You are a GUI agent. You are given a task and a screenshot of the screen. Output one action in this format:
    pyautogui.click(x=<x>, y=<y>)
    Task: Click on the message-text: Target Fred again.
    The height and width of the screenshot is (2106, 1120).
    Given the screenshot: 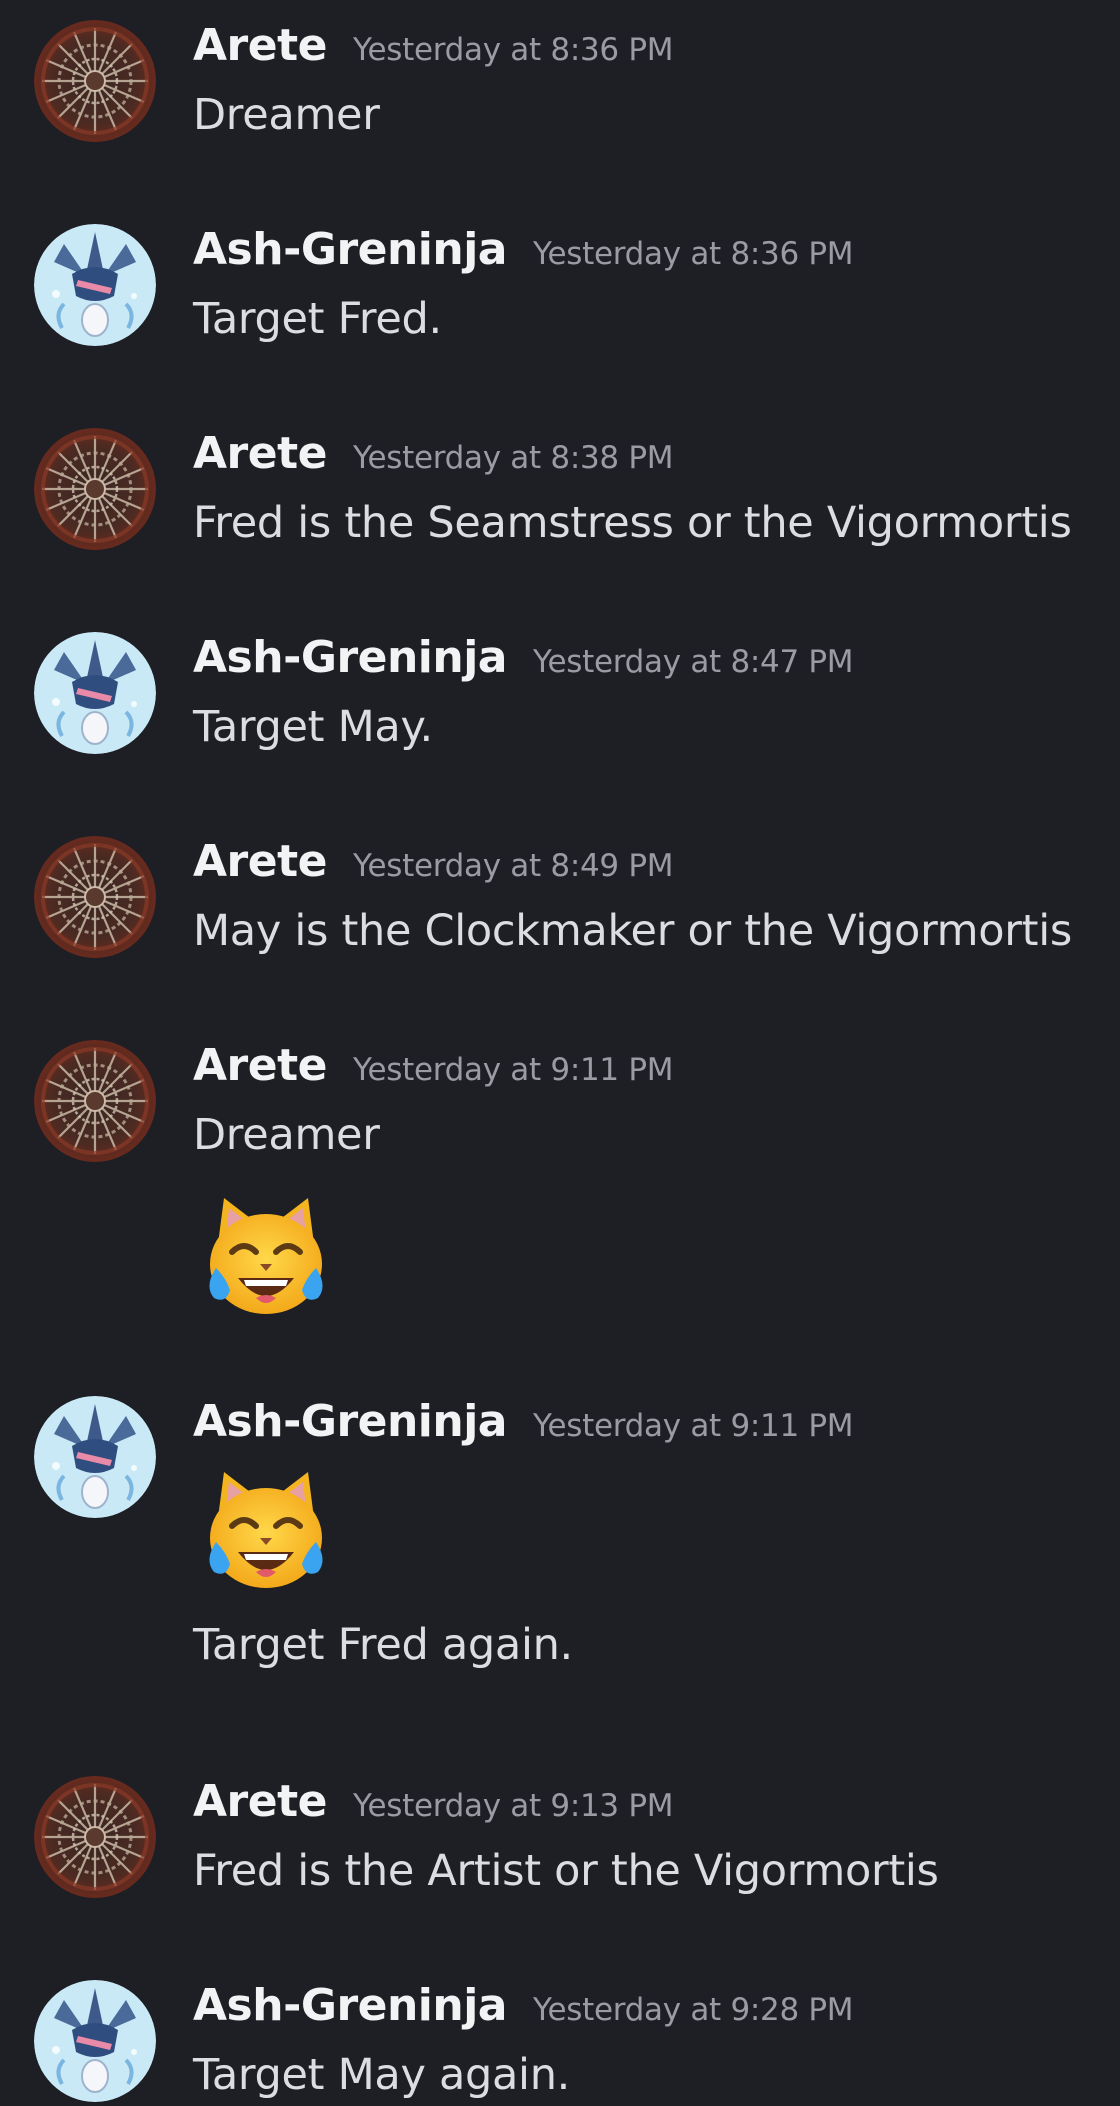 What is the action you would take?
    pyautogui.click(x=383, y=1645)
    